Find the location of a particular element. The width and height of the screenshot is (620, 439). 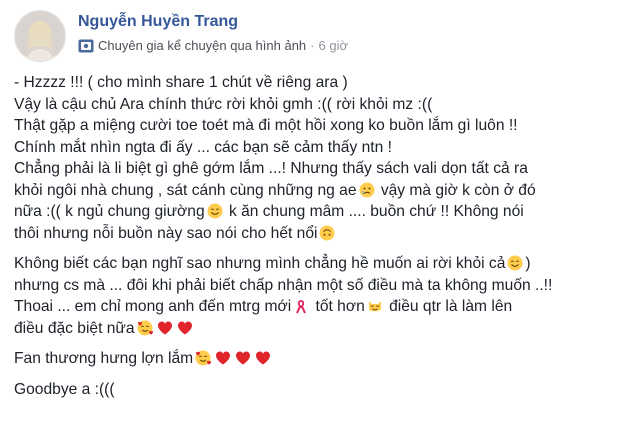

post-text-line: điều đặc biệt nữa is located at coordinates (313, 329).